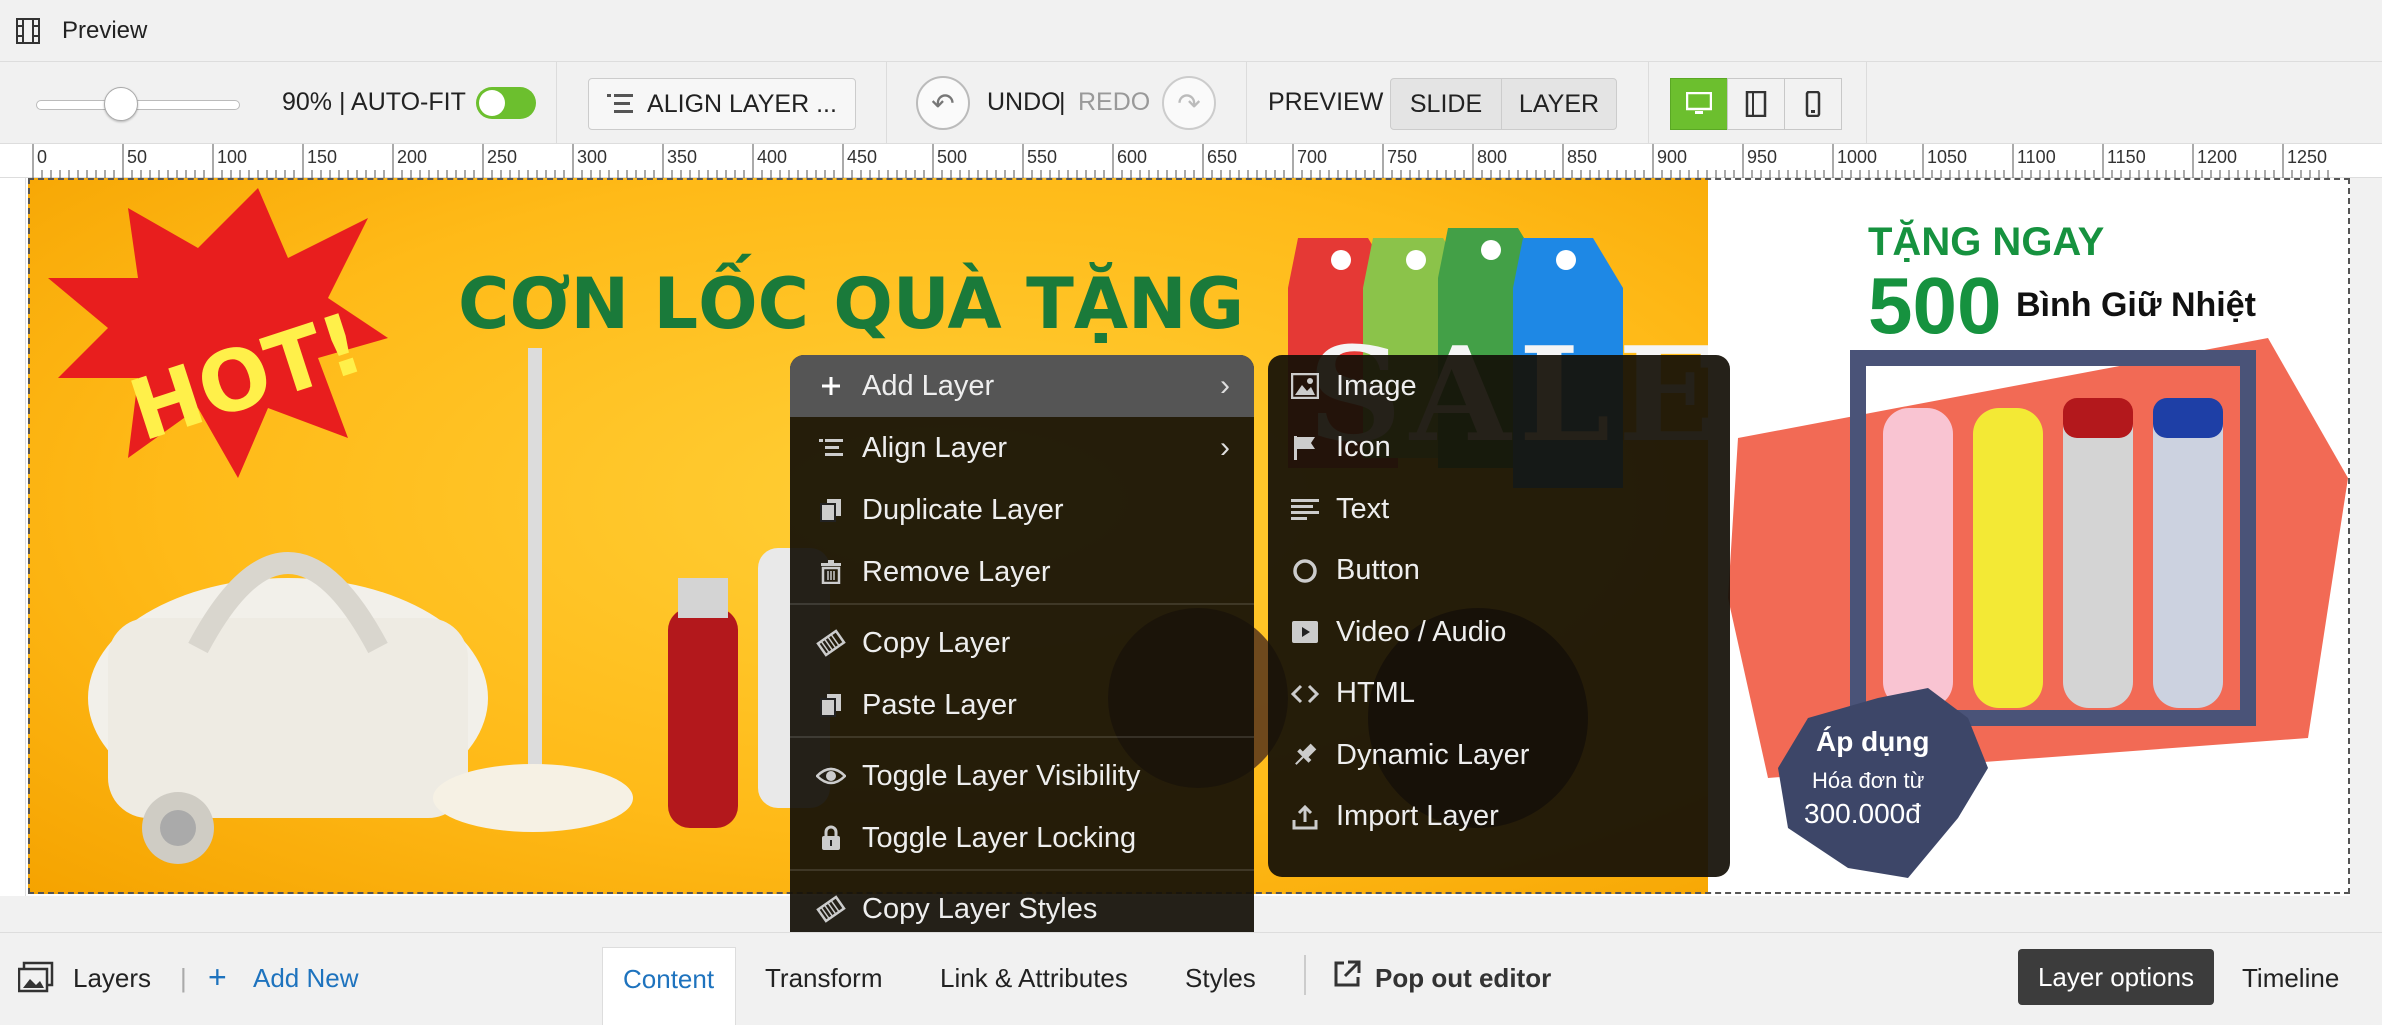 The height and width of the screenshot is (1025, 2382). I want to click on plus-icon: +, so click(217, 977).